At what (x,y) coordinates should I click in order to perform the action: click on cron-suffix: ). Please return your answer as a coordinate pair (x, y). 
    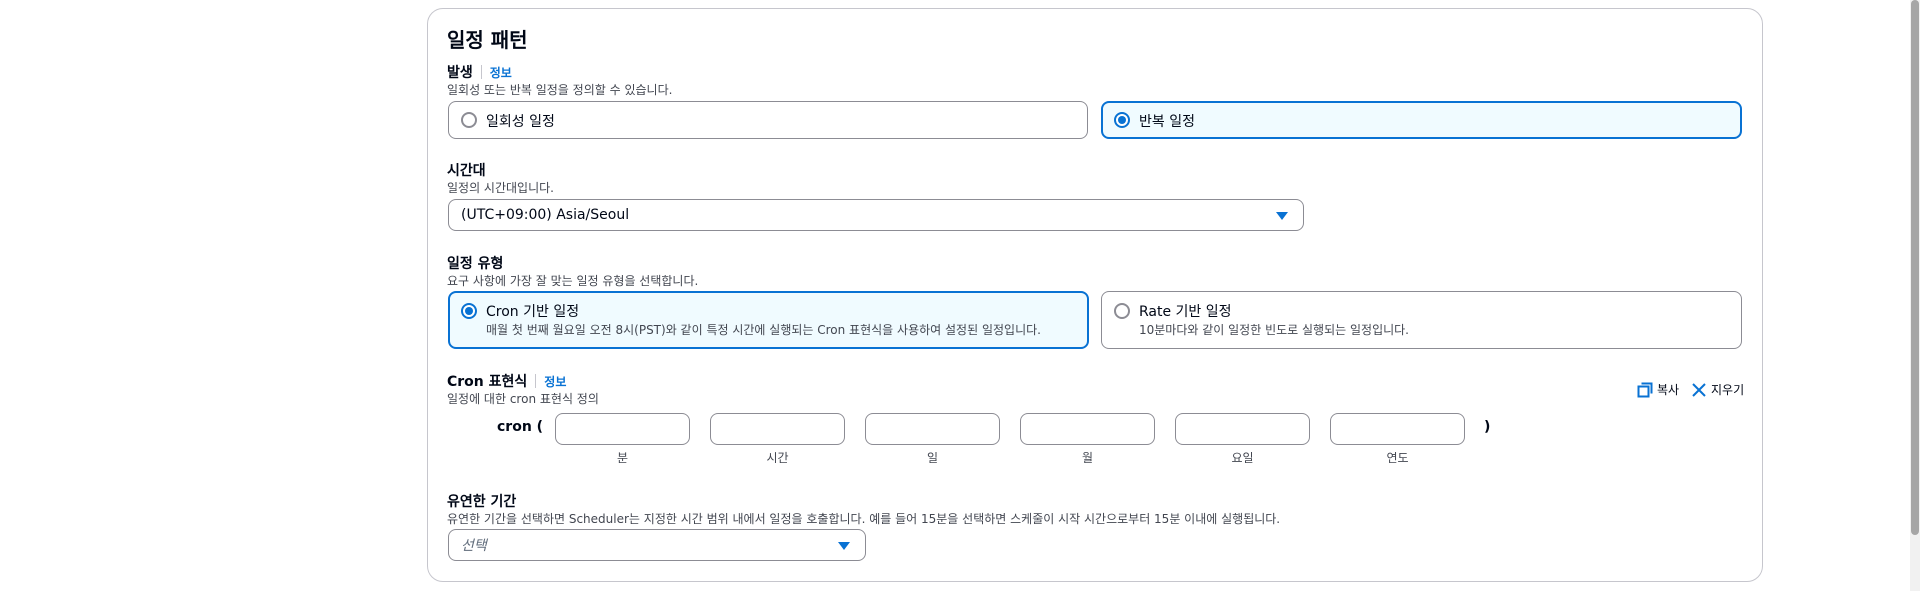
    Looking at the image, I should click on (1487, 427).